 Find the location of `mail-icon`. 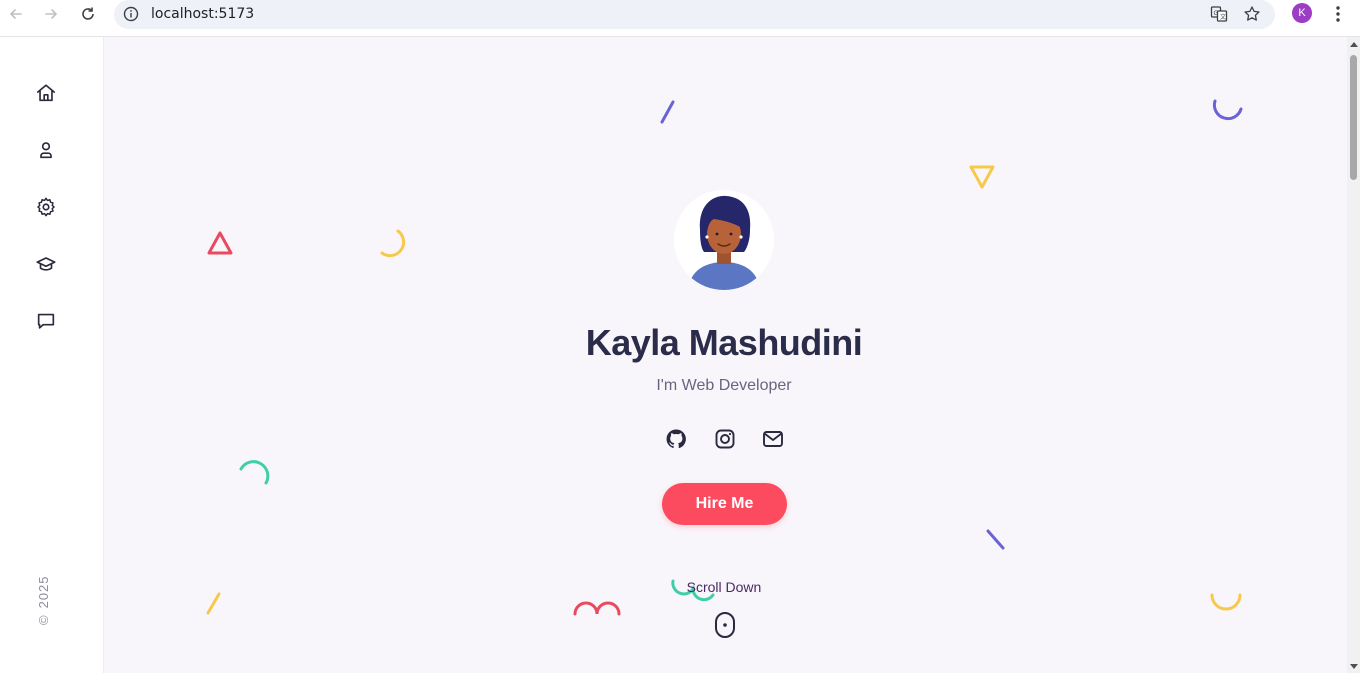

mail-icon is located at coordinates (773, 439).